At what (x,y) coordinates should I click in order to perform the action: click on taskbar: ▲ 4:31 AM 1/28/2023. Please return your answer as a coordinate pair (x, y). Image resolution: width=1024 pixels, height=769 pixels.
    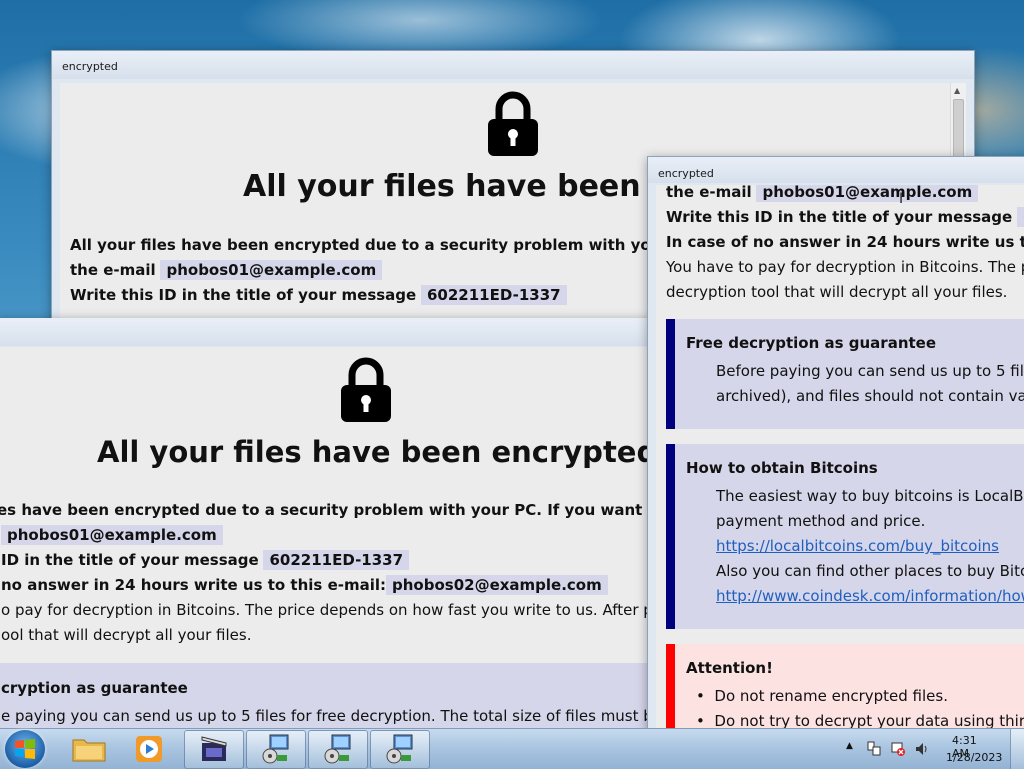
    Looking at the image, I should click on (512, 748).